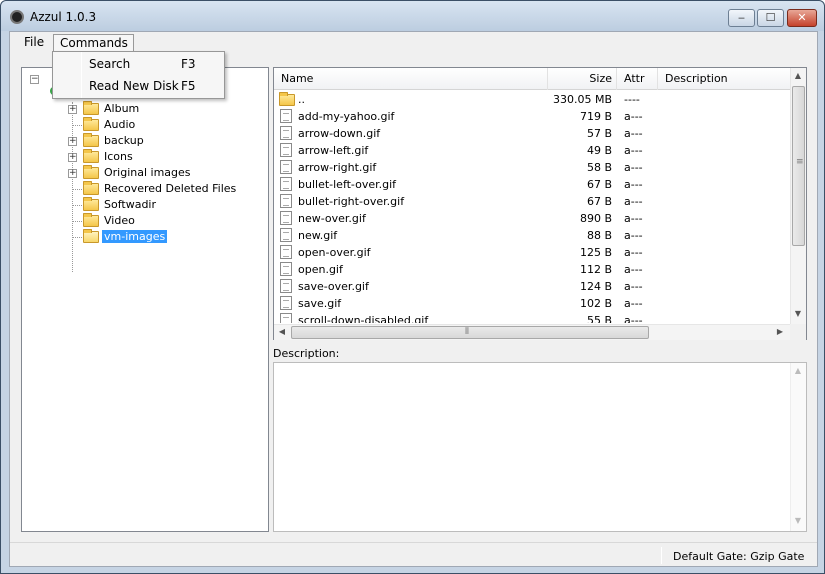 This screenshot has height=574, width=825. What do you see at coordinates (188, 86) in the screenshot?
I see `menu-item-shortcut: F5` at bounding box center [188, 86].